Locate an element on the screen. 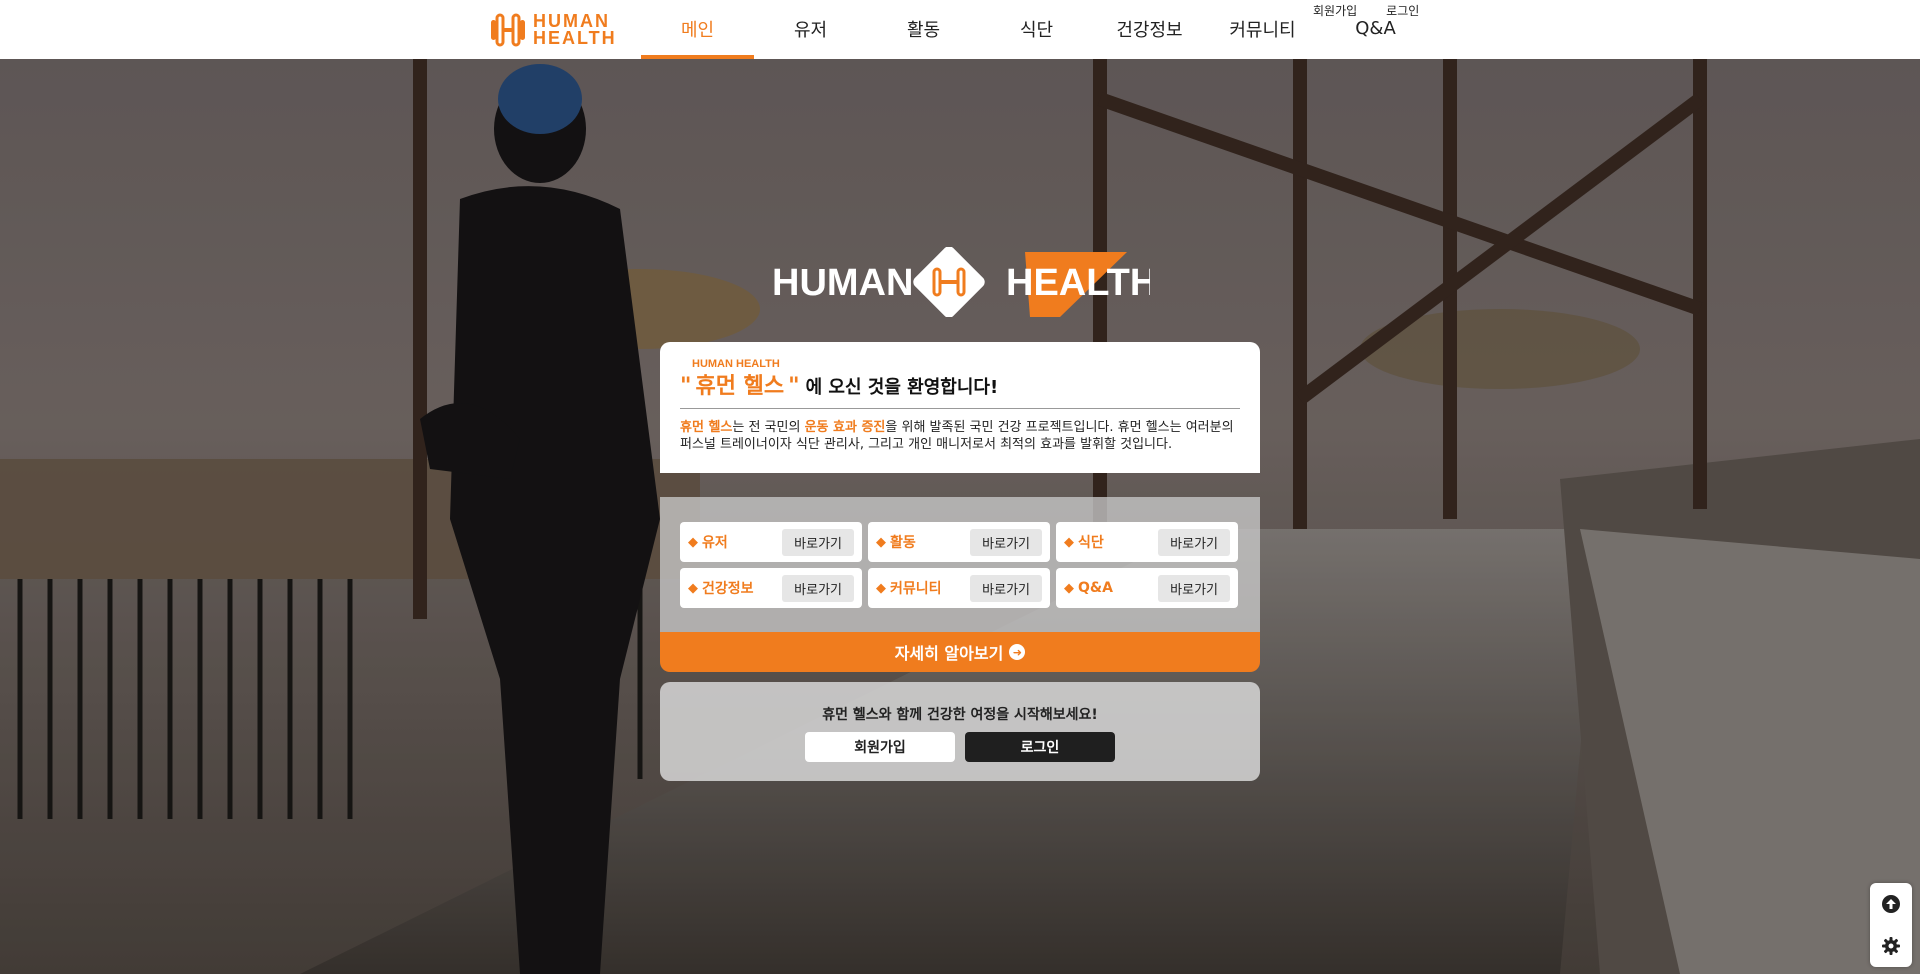 The height and width of the screenshot is (974, 1920). brand-left-word: HUMAN is located at coordinates (842, 283).